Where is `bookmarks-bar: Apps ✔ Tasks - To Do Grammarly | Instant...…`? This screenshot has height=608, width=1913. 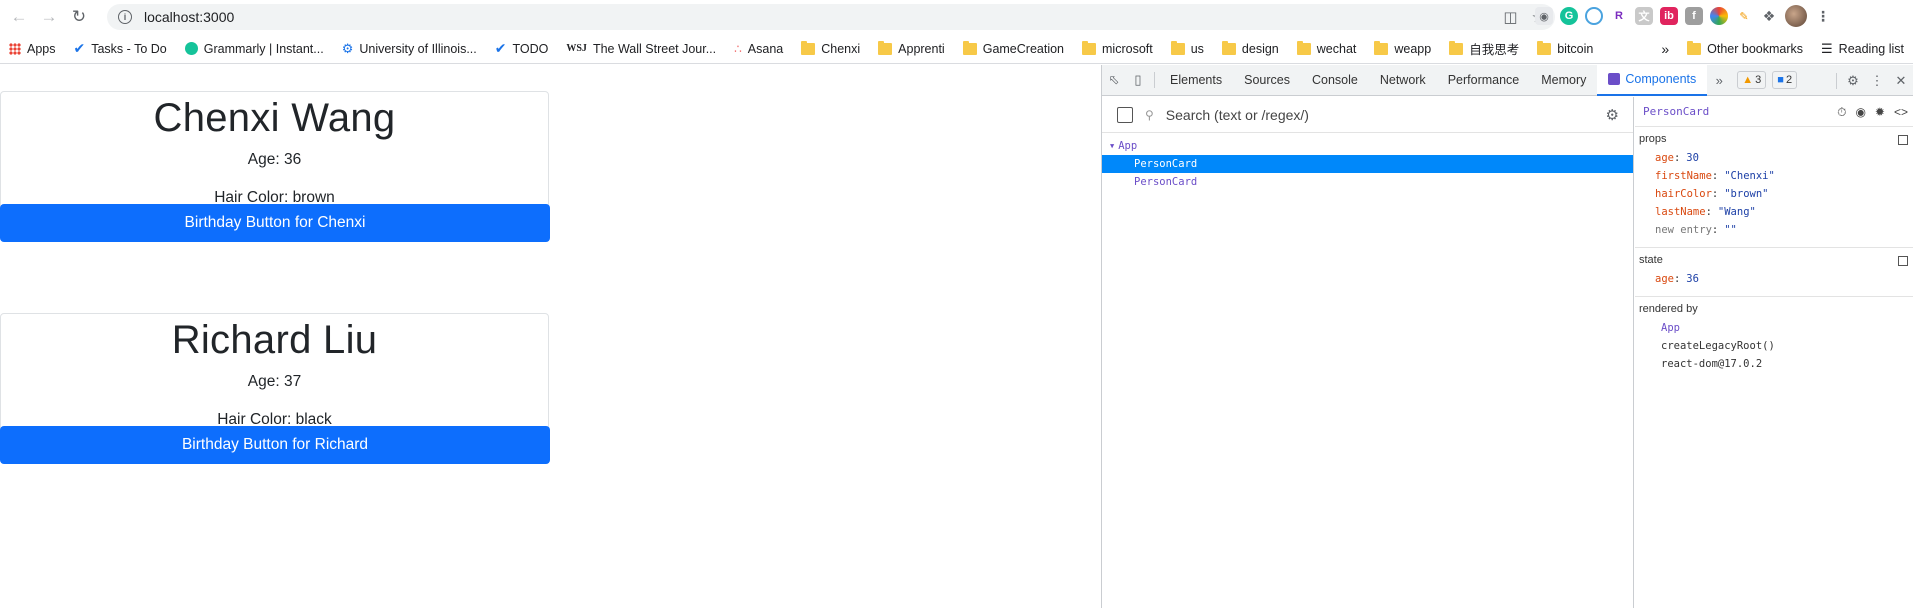
bookmarks-bar: Apps ✔ Tasks - To Do Grammarly | Instant...… is located at coordinates (956, 49).